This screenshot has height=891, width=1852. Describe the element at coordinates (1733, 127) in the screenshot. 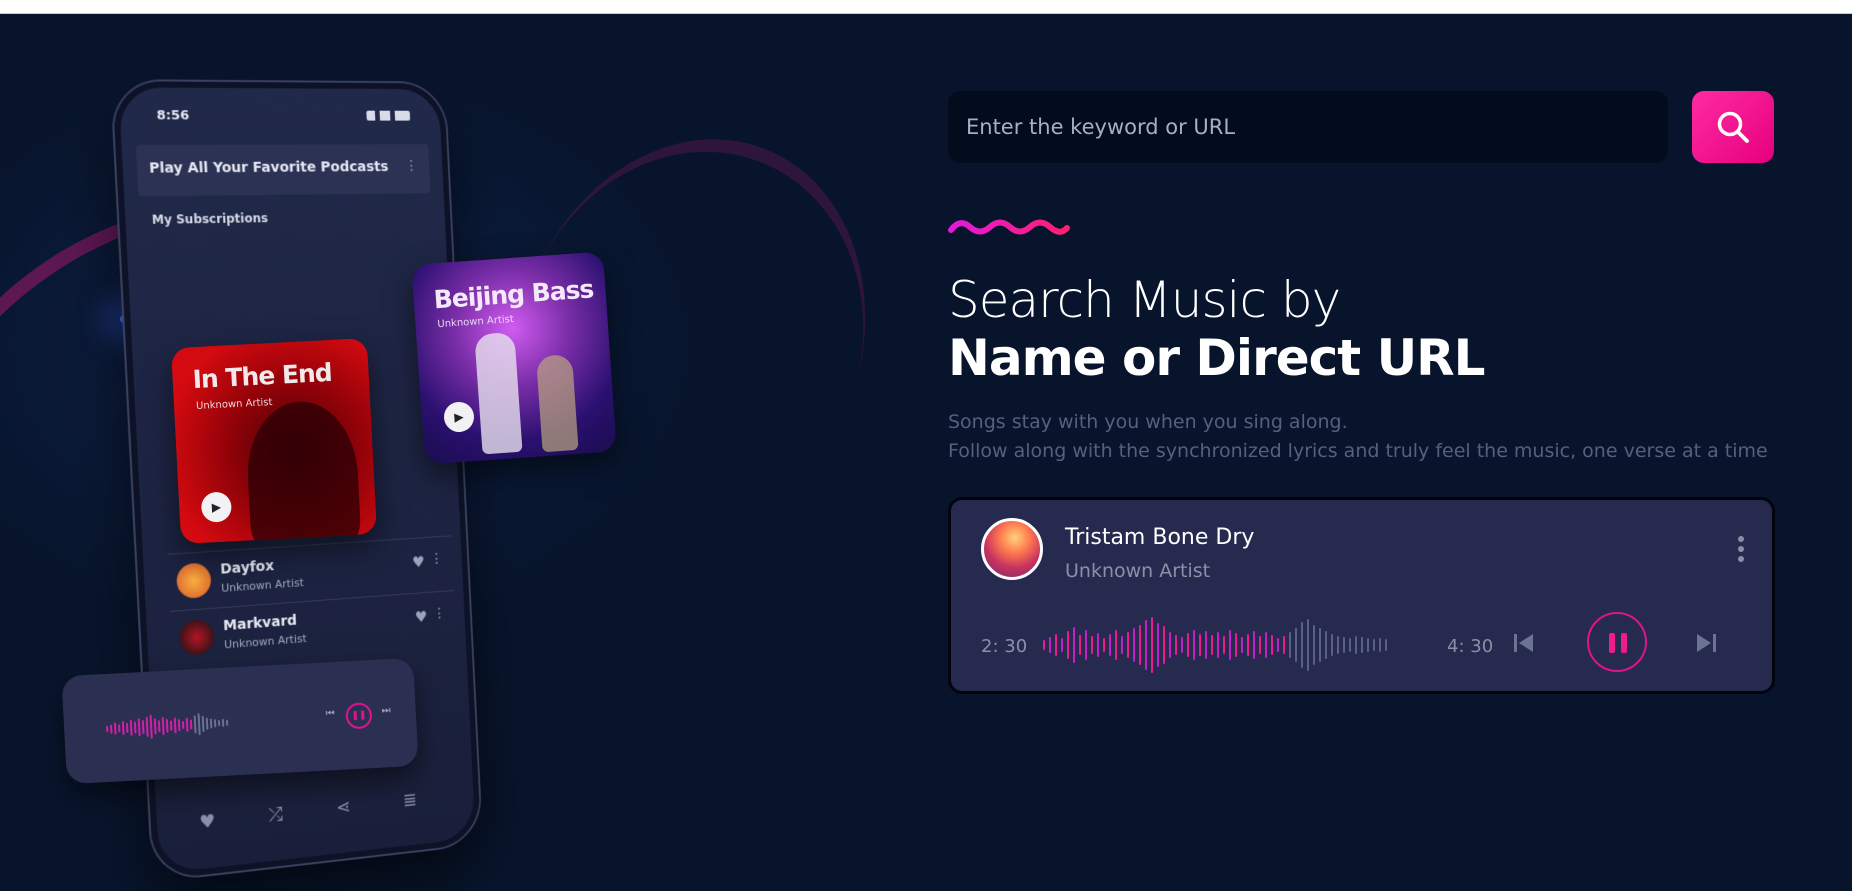

I see `search-button` at that location.